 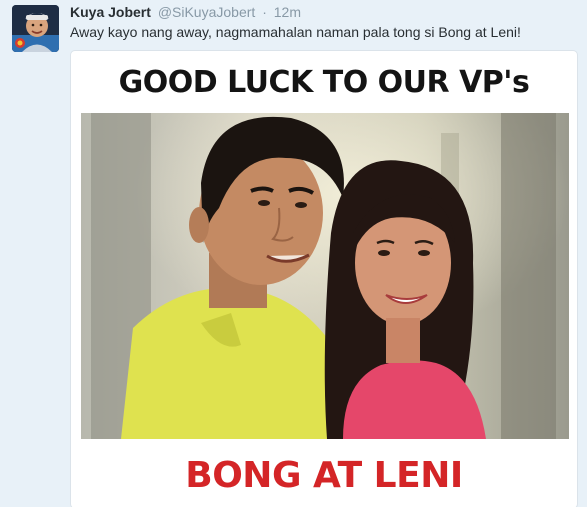 I want to click on user-handle: @SiKuyaJobert, so click(x=206, y=12).